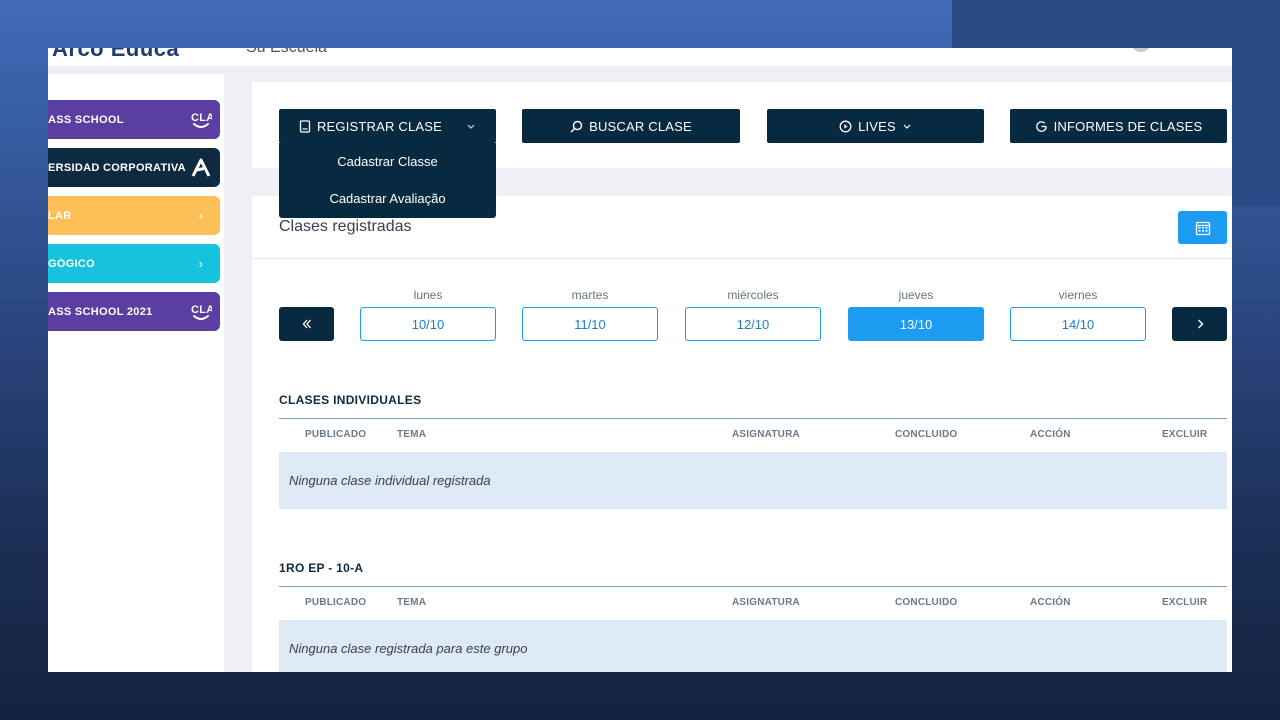 The image size is (1280, 720). I want to click on sidebar-item-label: GÓGICO, so click(72, 263).